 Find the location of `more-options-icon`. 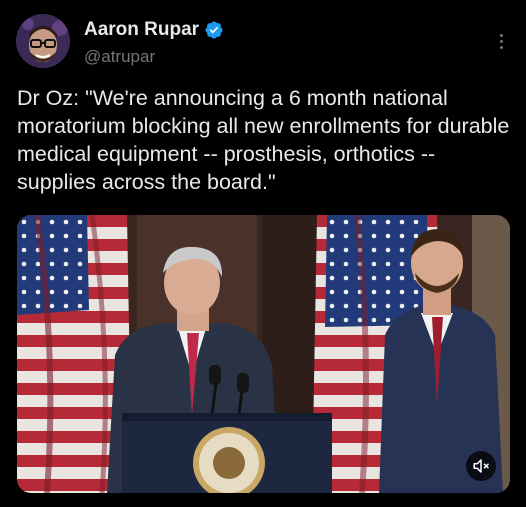

more-options-icon is located at coordinates (501, 43).